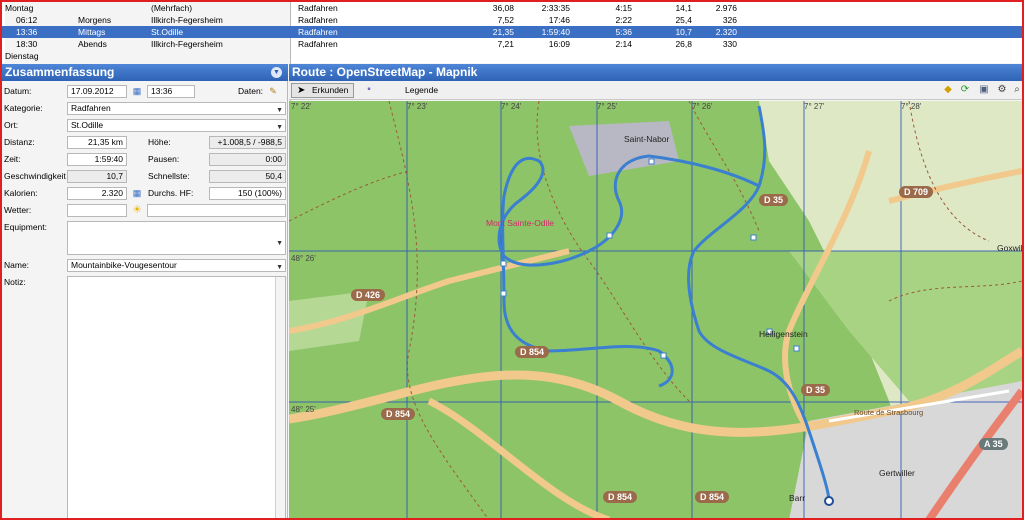  Describe the element at coordinates (303, 409) in the screenshot. I see `lat-label: 48° 25'` at that location.